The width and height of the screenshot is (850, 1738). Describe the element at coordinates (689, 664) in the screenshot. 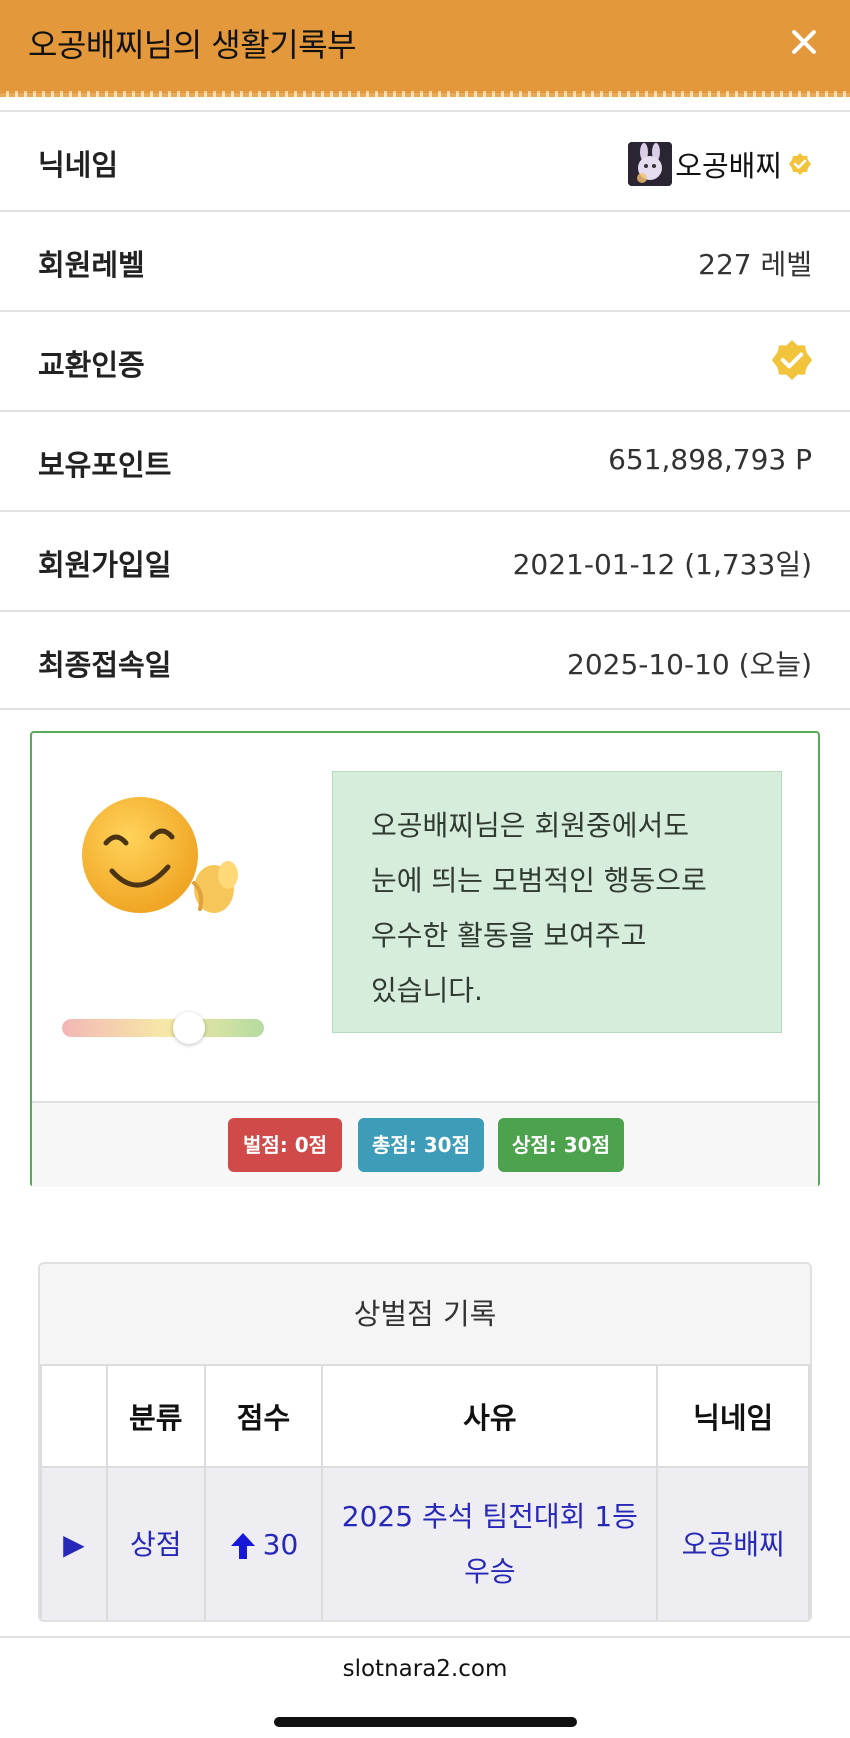

I see `last-login-value: 2025-10-10 (오늘)` at that location.